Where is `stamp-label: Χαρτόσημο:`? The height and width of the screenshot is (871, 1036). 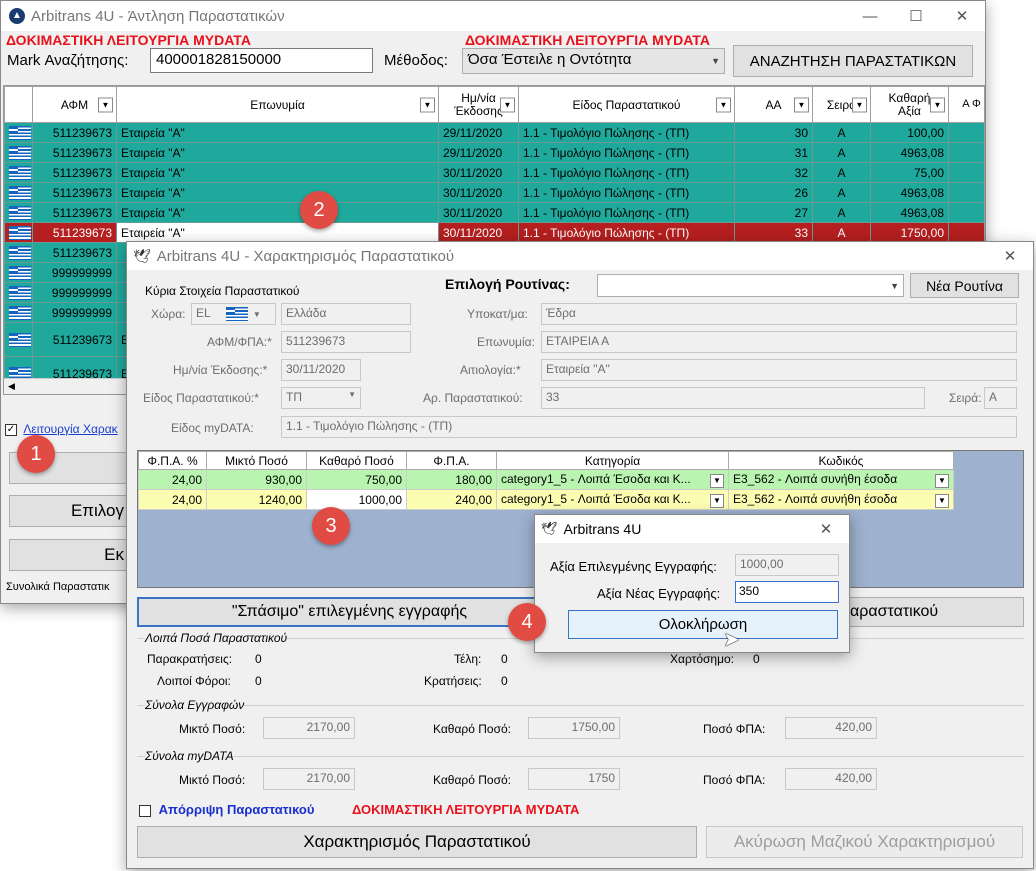 stamp-label: Χαρτόσημο: is located at coordinates (702, 659).